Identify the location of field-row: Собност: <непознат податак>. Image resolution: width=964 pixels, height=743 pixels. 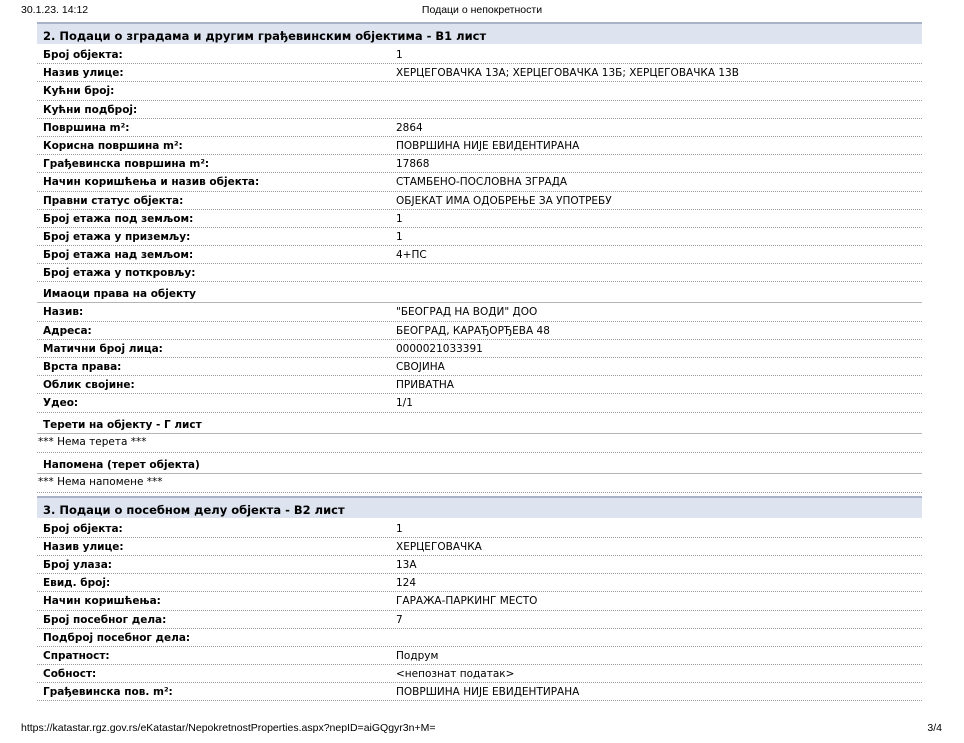
(479, 674).